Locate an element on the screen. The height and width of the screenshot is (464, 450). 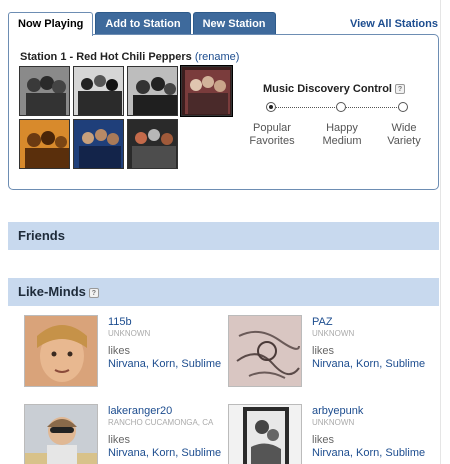
station-tabs: Now Playing Add to Station New Station is located at coordinates (142, 24).